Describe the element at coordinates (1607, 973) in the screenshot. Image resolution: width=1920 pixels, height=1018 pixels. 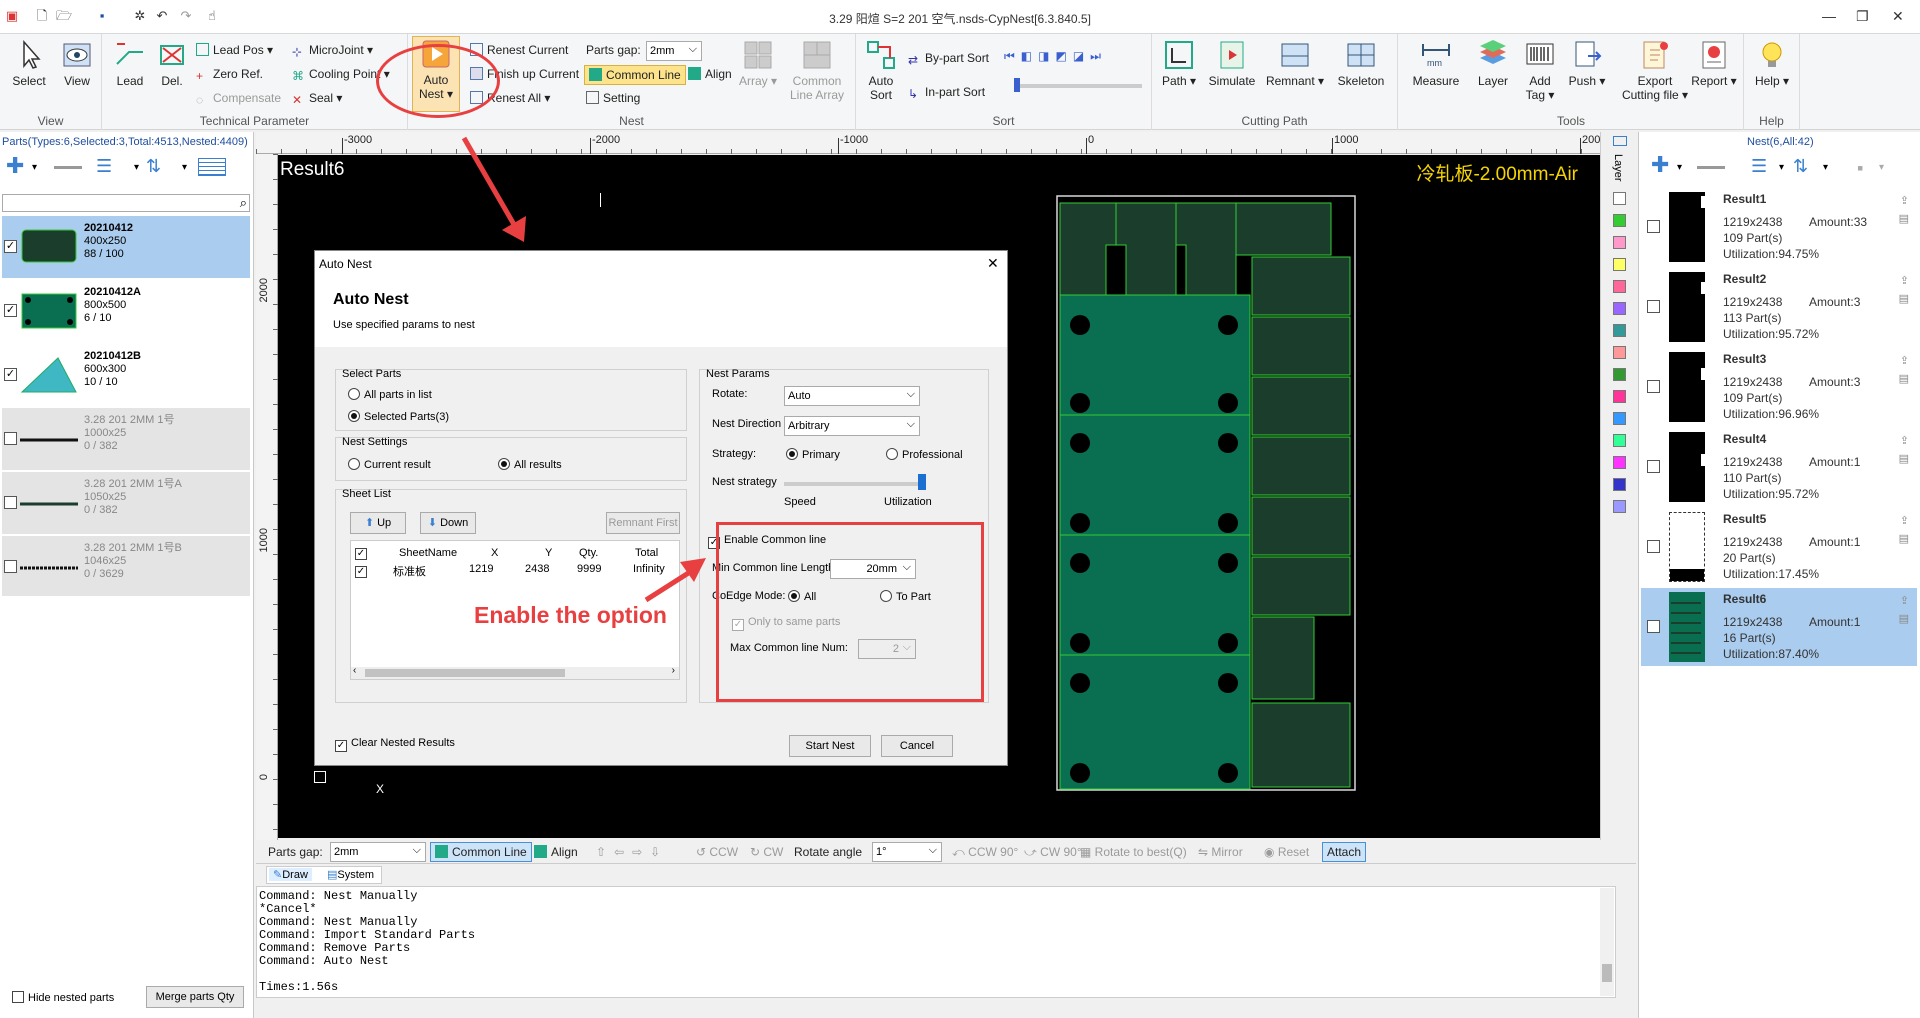
I see `command-scroll-thumb` at that location.